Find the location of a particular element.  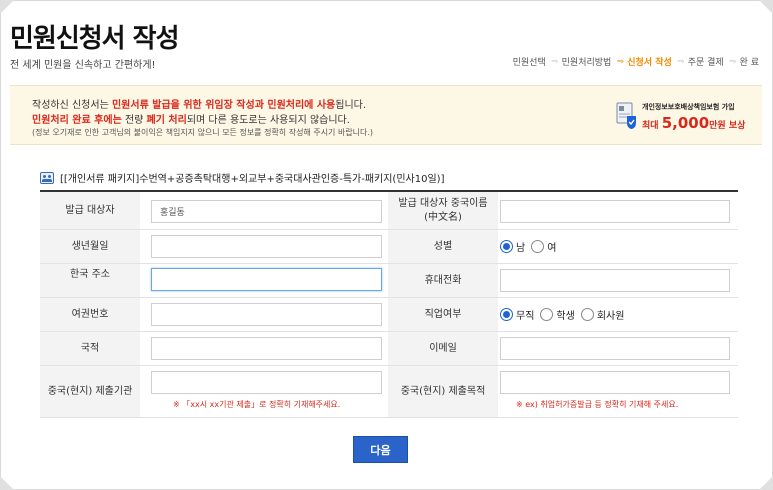

purpose-hint: ※ ex) 취업허가증발급 등 정확히 기재해 주세요. is located at coordinates (597, 404).